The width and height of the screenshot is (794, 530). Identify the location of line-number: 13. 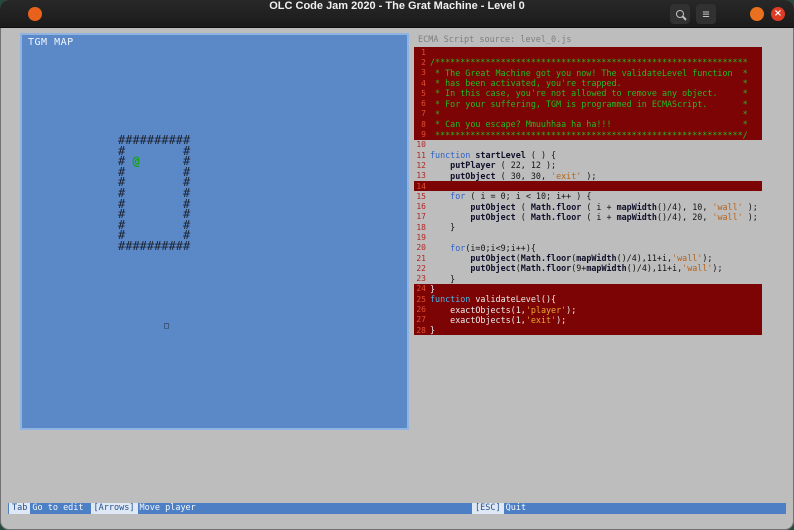
(421, 176).